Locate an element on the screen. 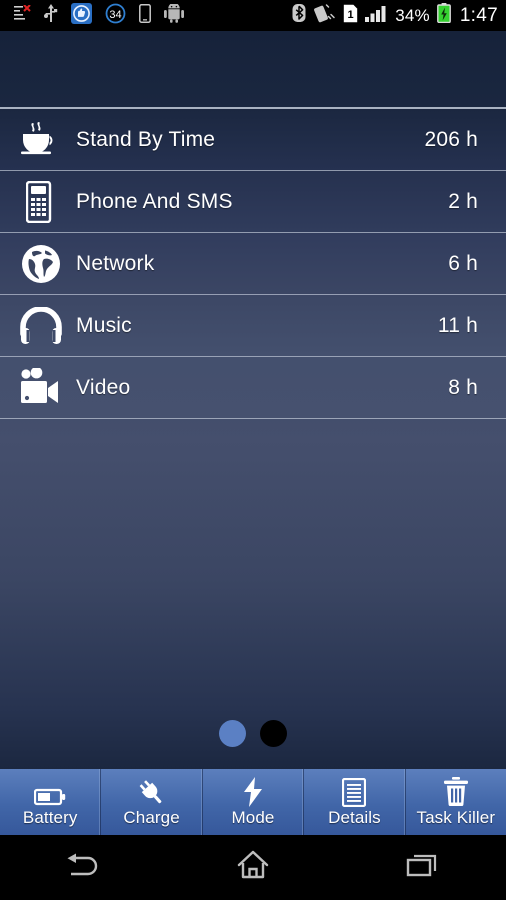 This screenshot has width=506, height=900. android-icon is located at coordinates (174, 15).